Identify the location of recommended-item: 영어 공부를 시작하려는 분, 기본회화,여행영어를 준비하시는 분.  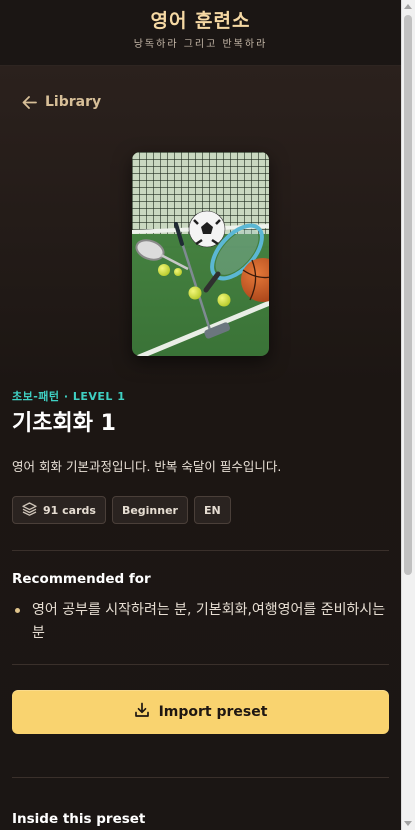
(201, 622).